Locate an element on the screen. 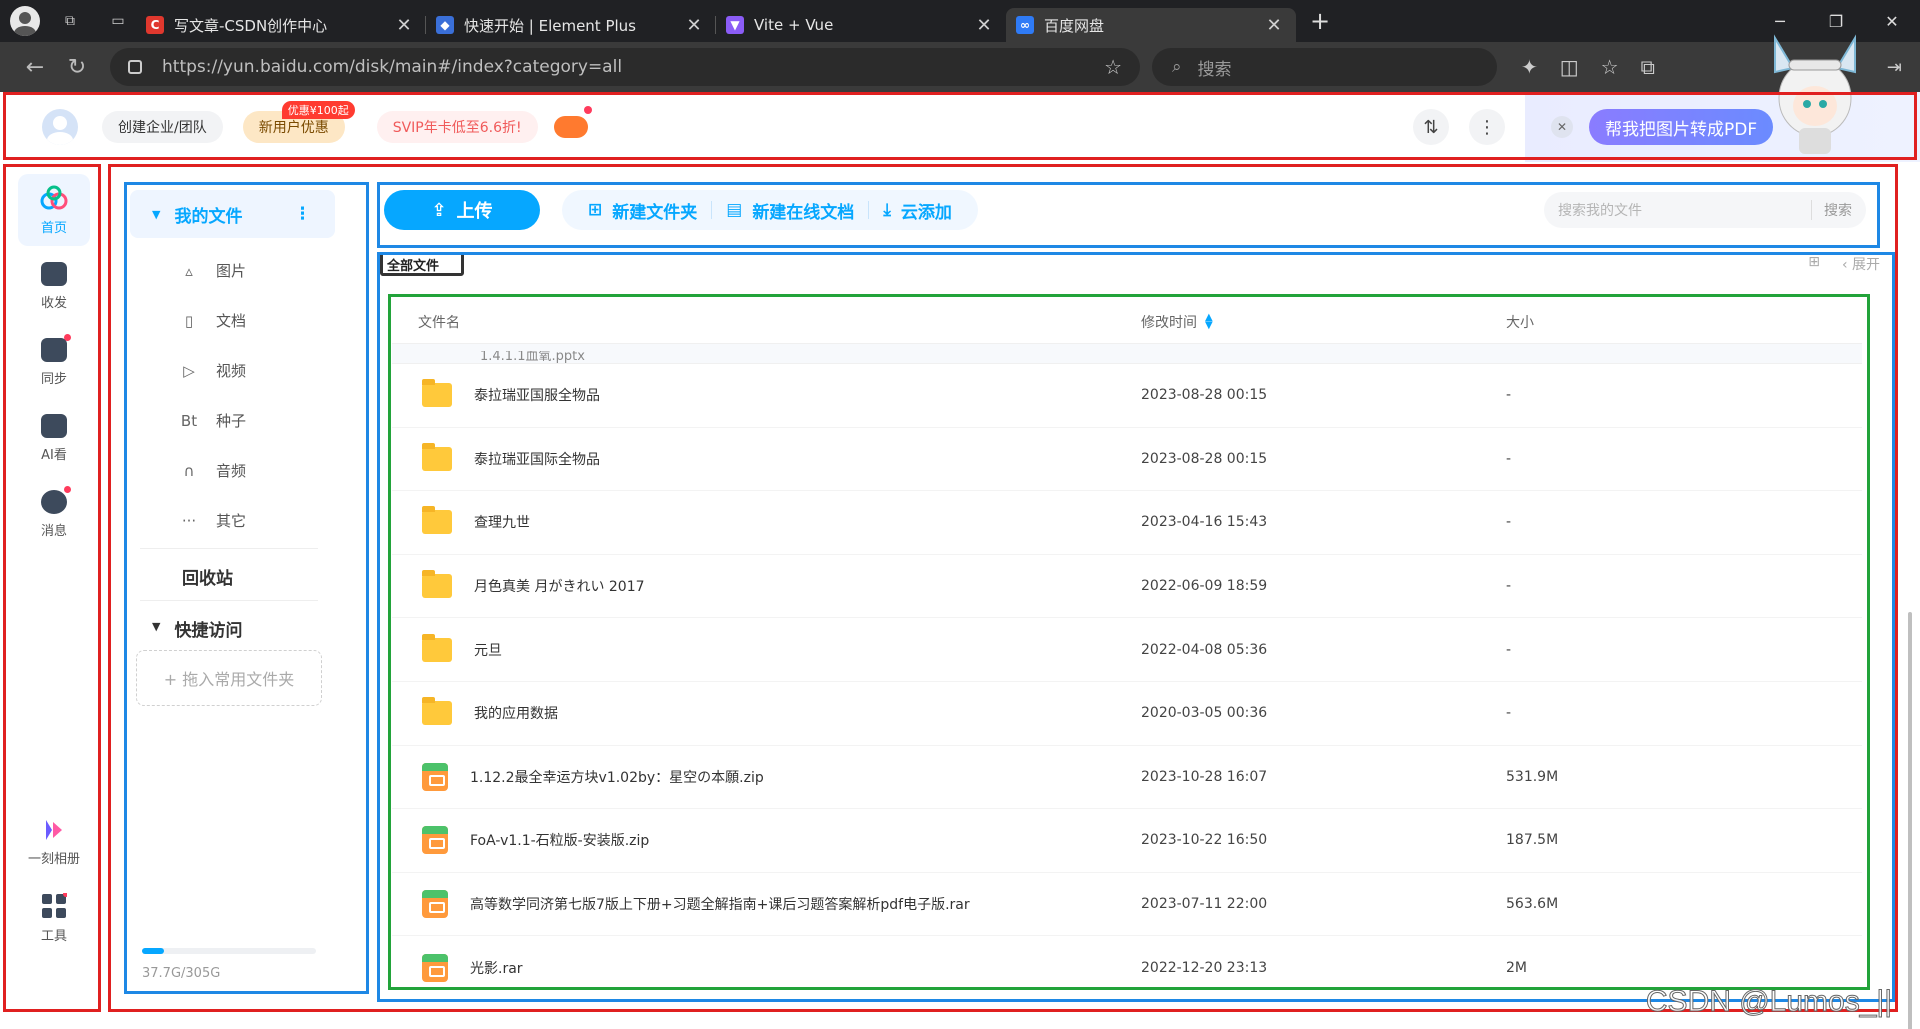 Image resolution: width=1920 pixels, height=1029 pixels. file-name-cell: 高等数学同济第七版7版上下册+习题全解指南+课后习题答案解析pdf电子版.rar is located at coordinates (766, 904).